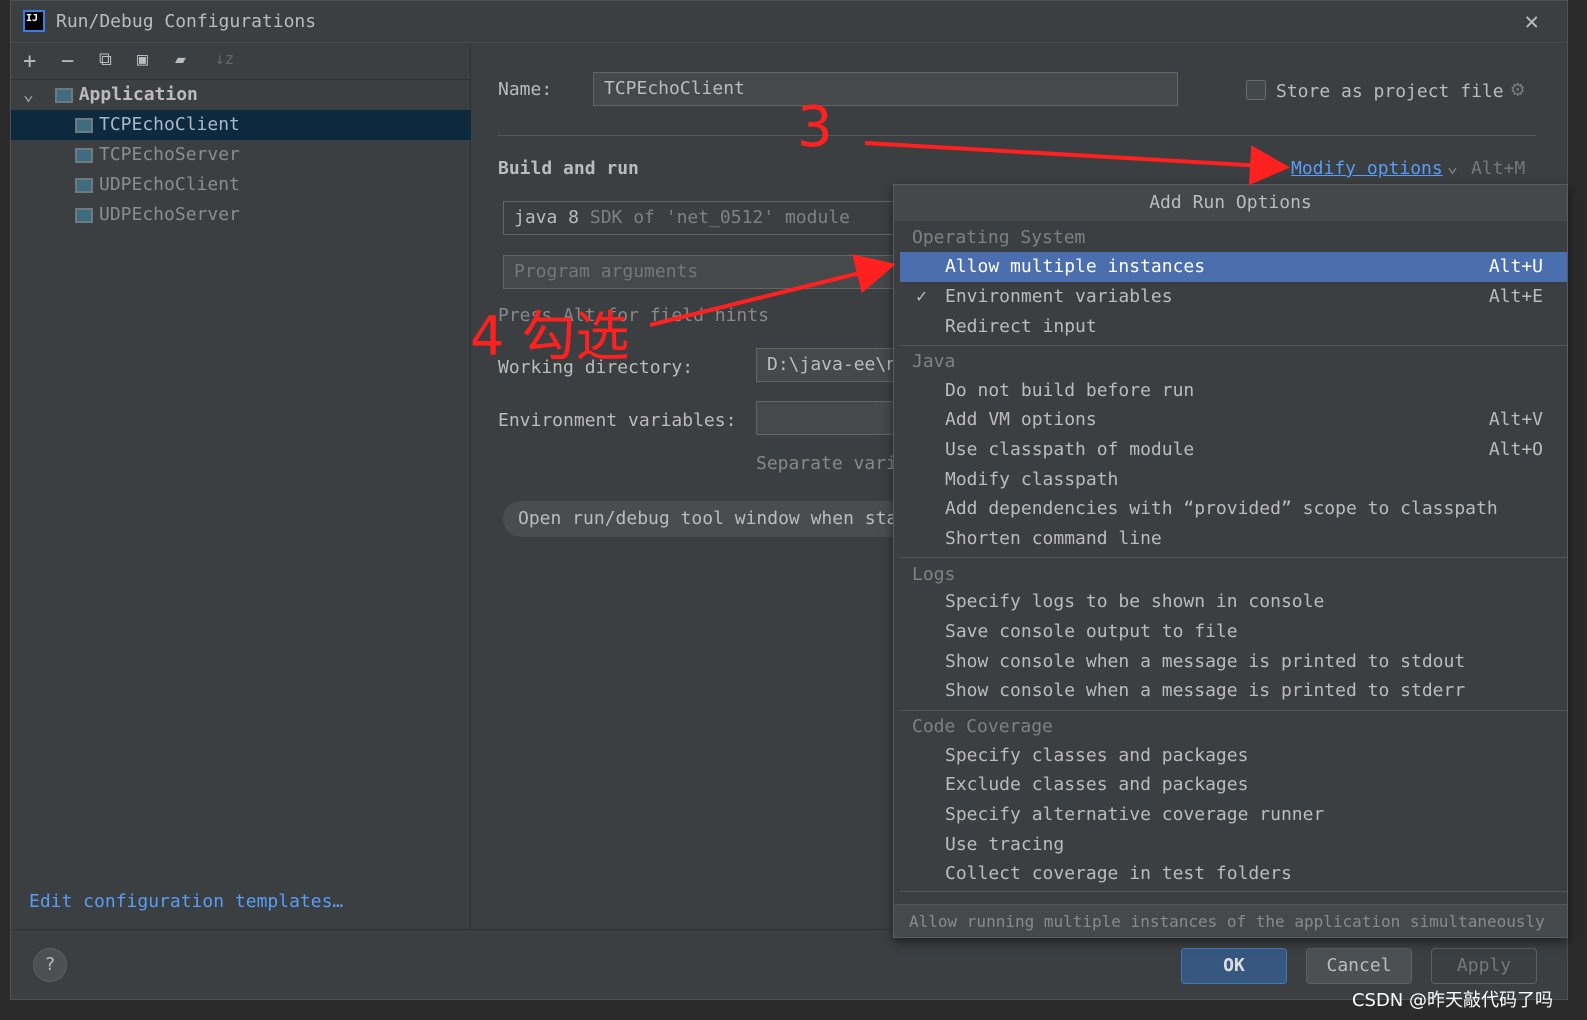 Image resolution: width=1587 pixels, height=1020 pixels. Describe the element at coordinates (1515, 296) in the screenshot. I see `option-shortcut: Alt+E` at that location.